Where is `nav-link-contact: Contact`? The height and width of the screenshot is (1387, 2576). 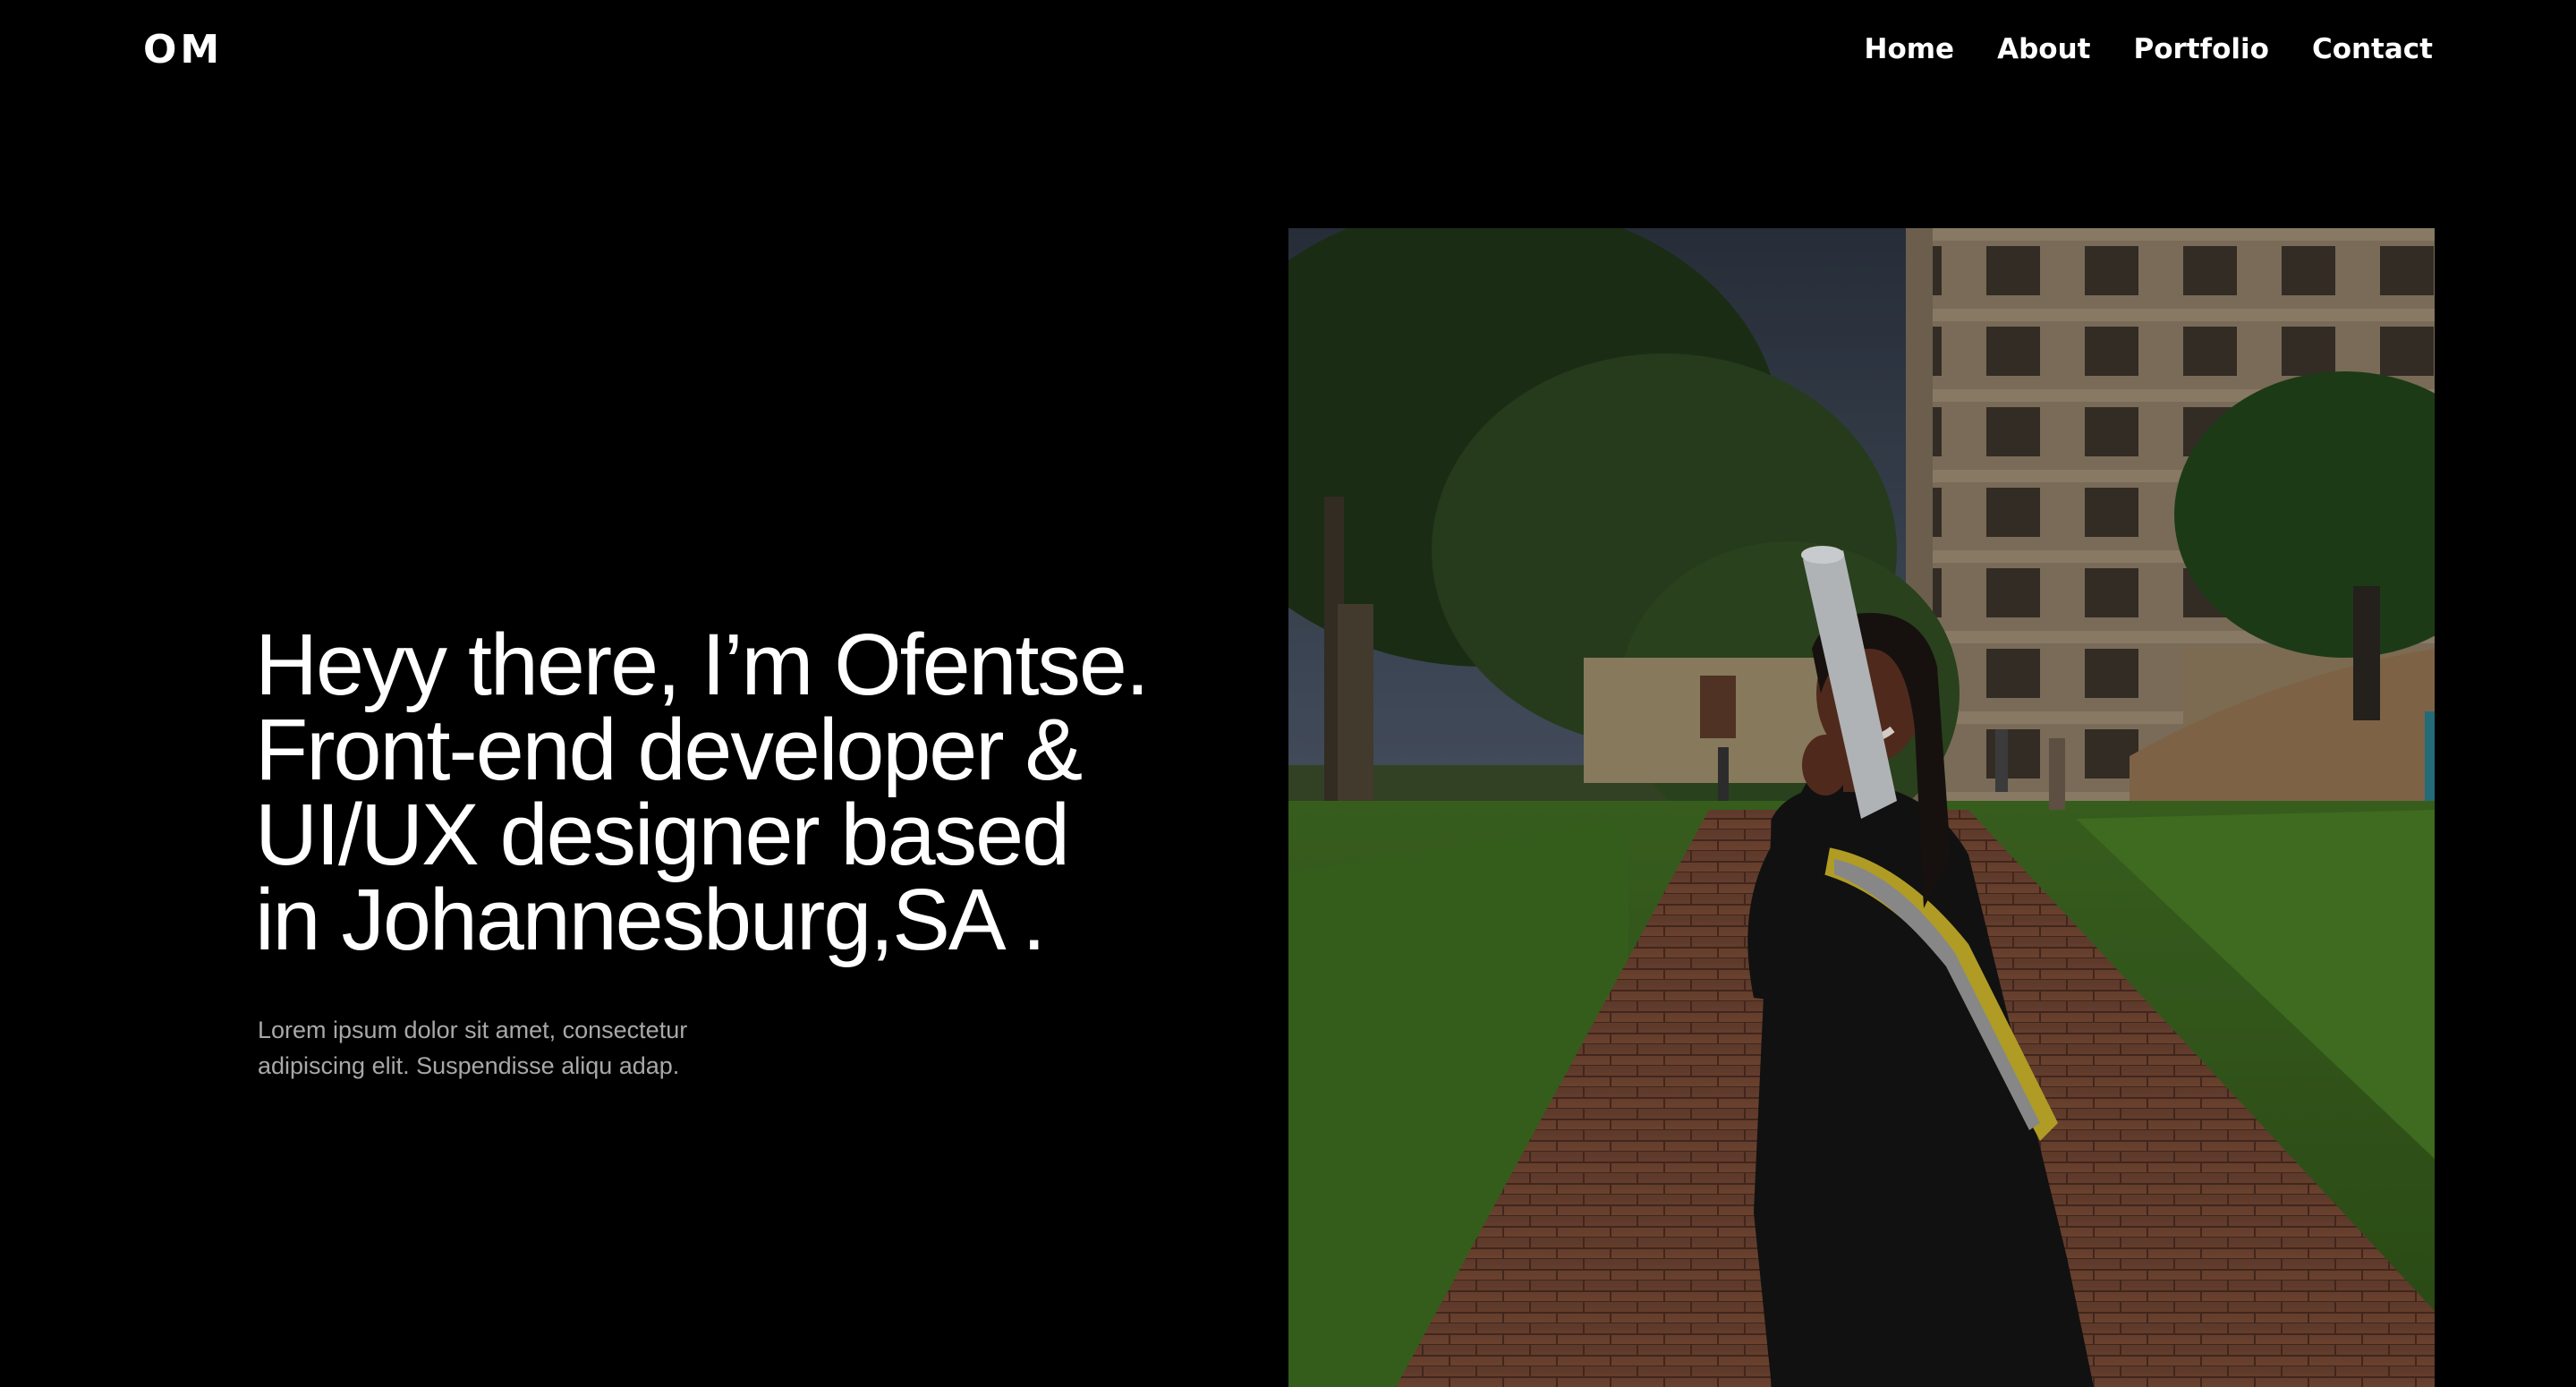 nav-link-contact: Contact is located at coordinates (2372, 49).